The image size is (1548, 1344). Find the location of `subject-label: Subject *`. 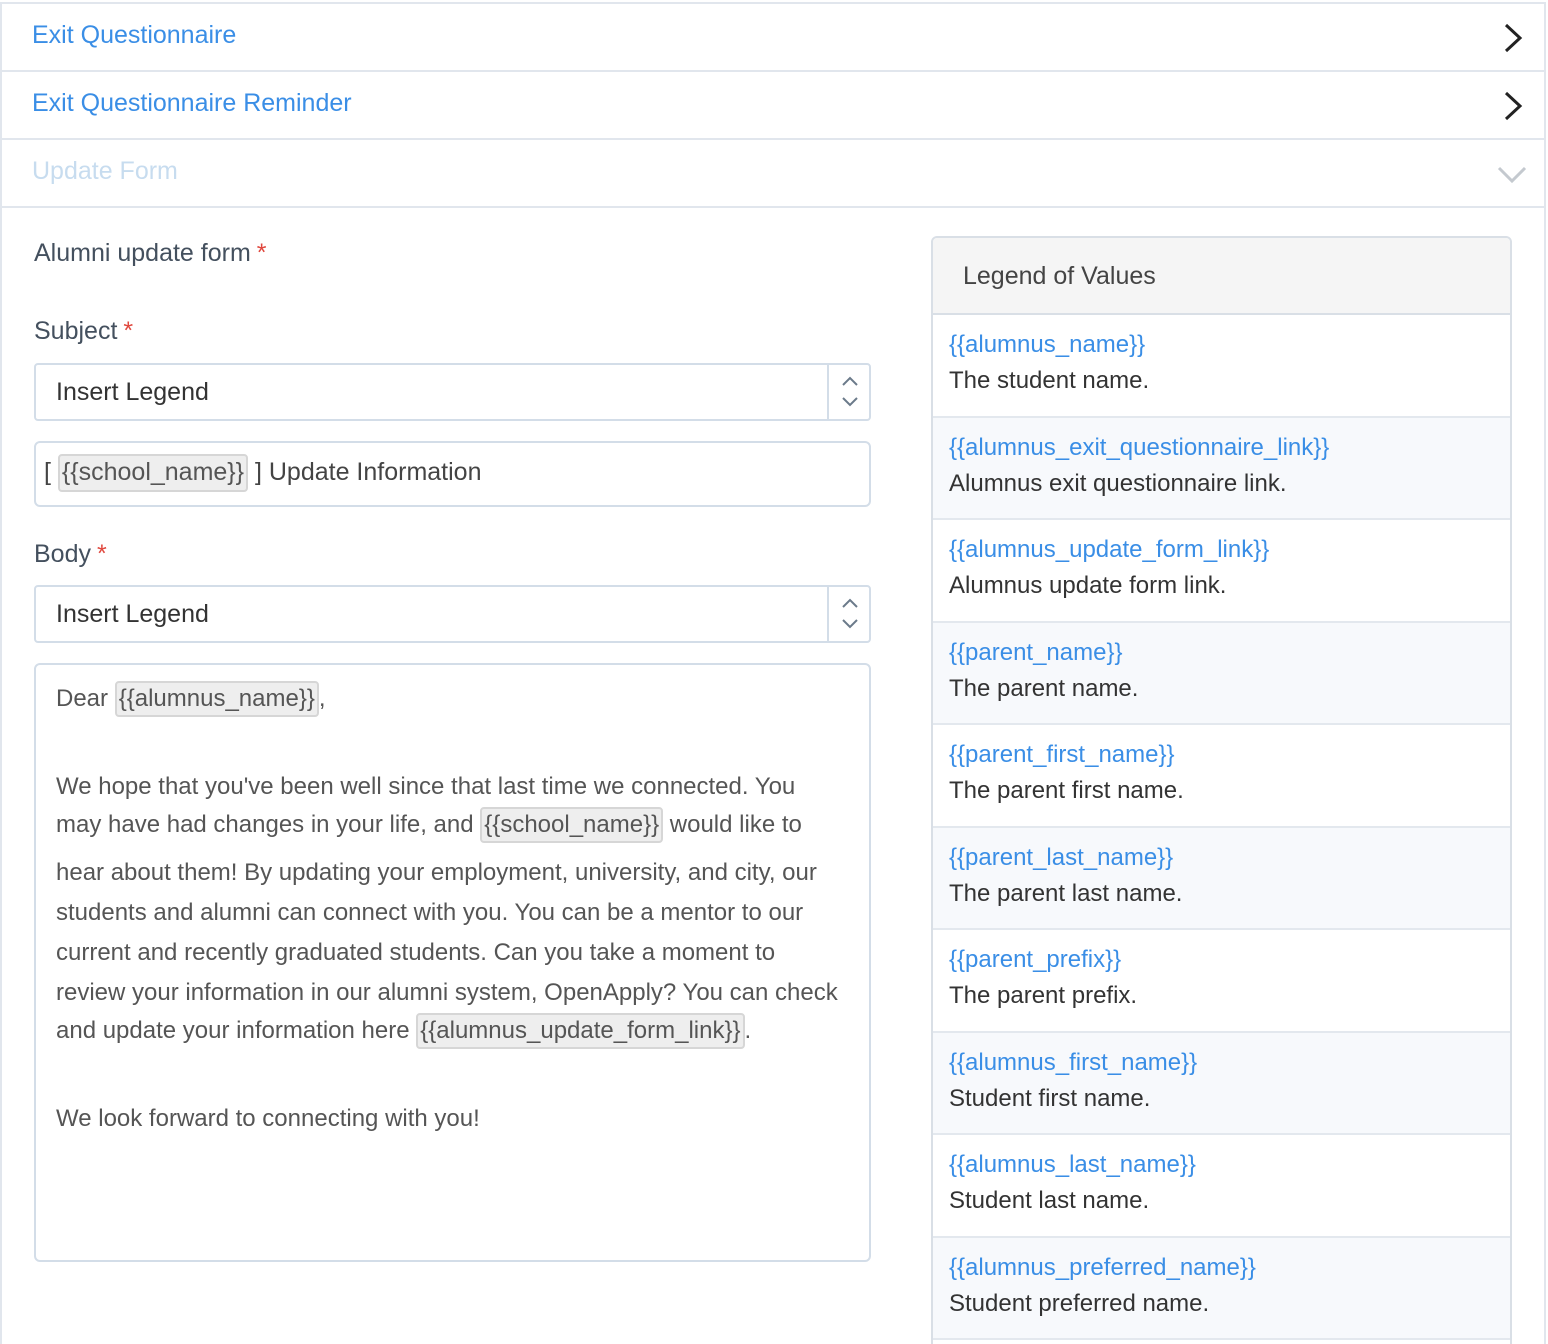

subject-label: Subject * is located at coordinates (83, 331).